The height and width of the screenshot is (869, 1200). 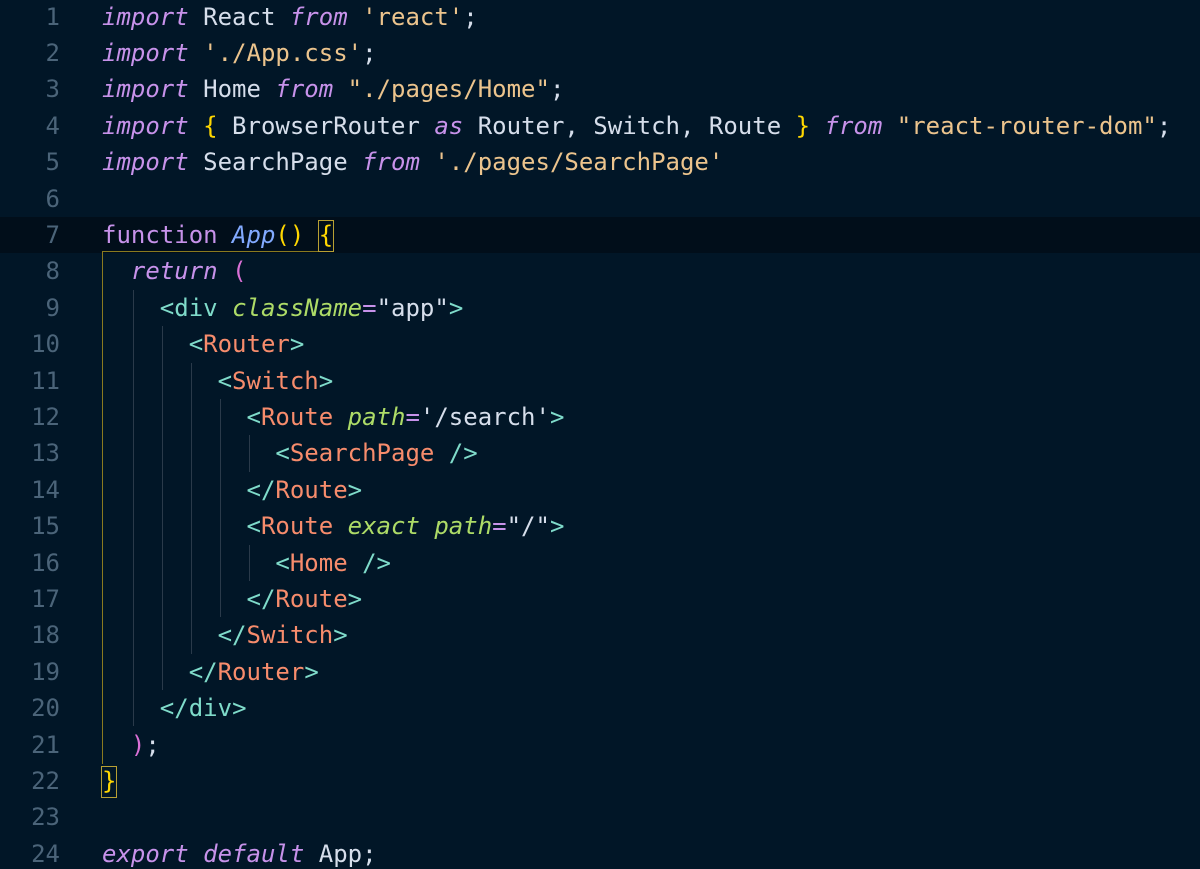 What do you see at coordinates (449, 125) in the screenshot?
I see `code-token: as` at bounding box center [449, 125].